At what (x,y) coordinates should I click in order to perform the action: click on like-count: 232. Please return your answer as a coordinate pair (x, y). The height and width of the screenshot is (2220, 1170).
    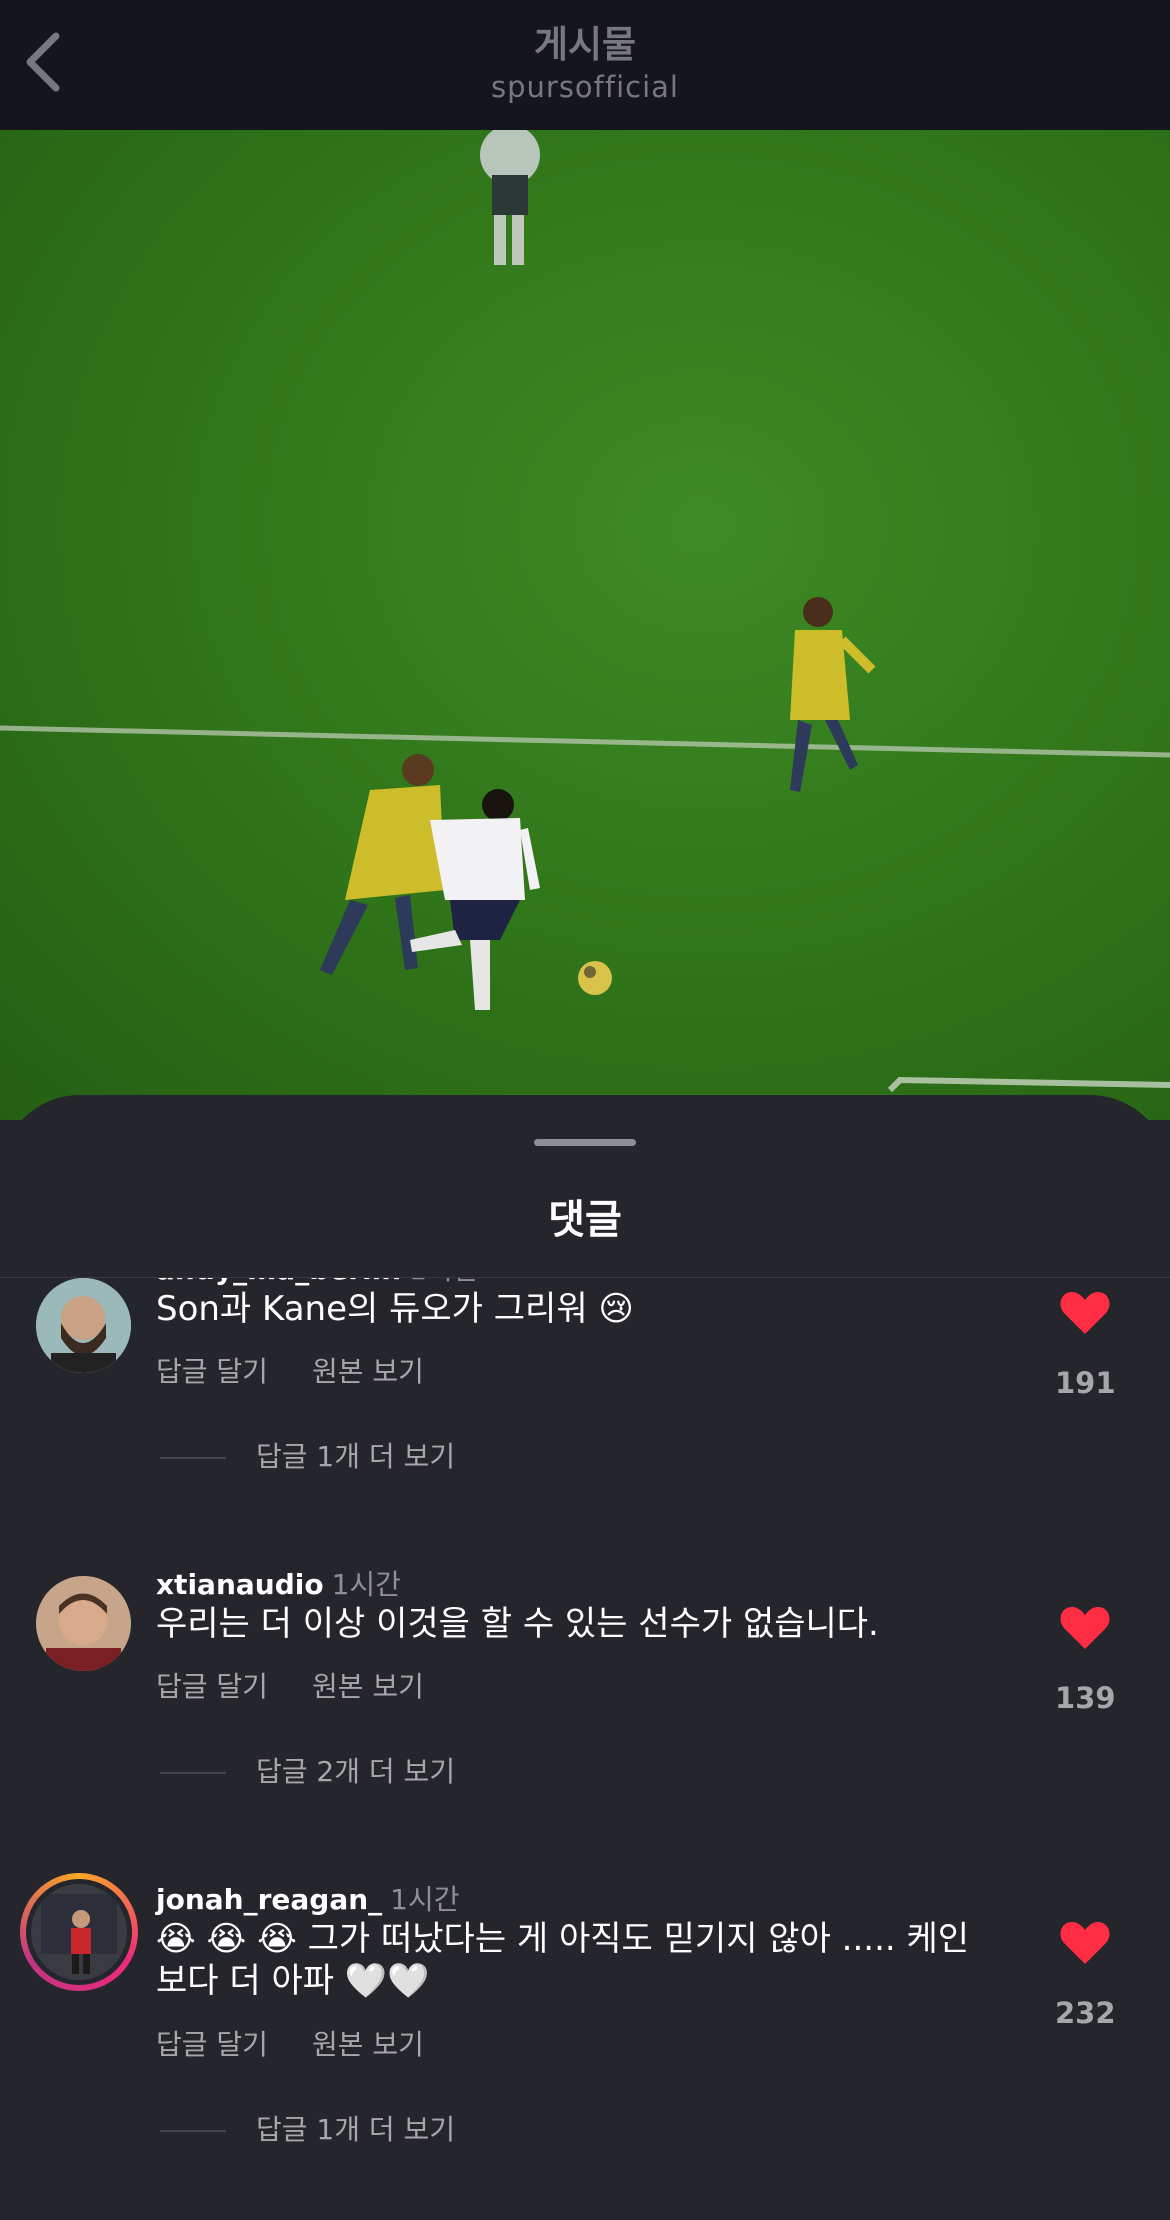
    Looking at the image, I should click on (1085, 2013).